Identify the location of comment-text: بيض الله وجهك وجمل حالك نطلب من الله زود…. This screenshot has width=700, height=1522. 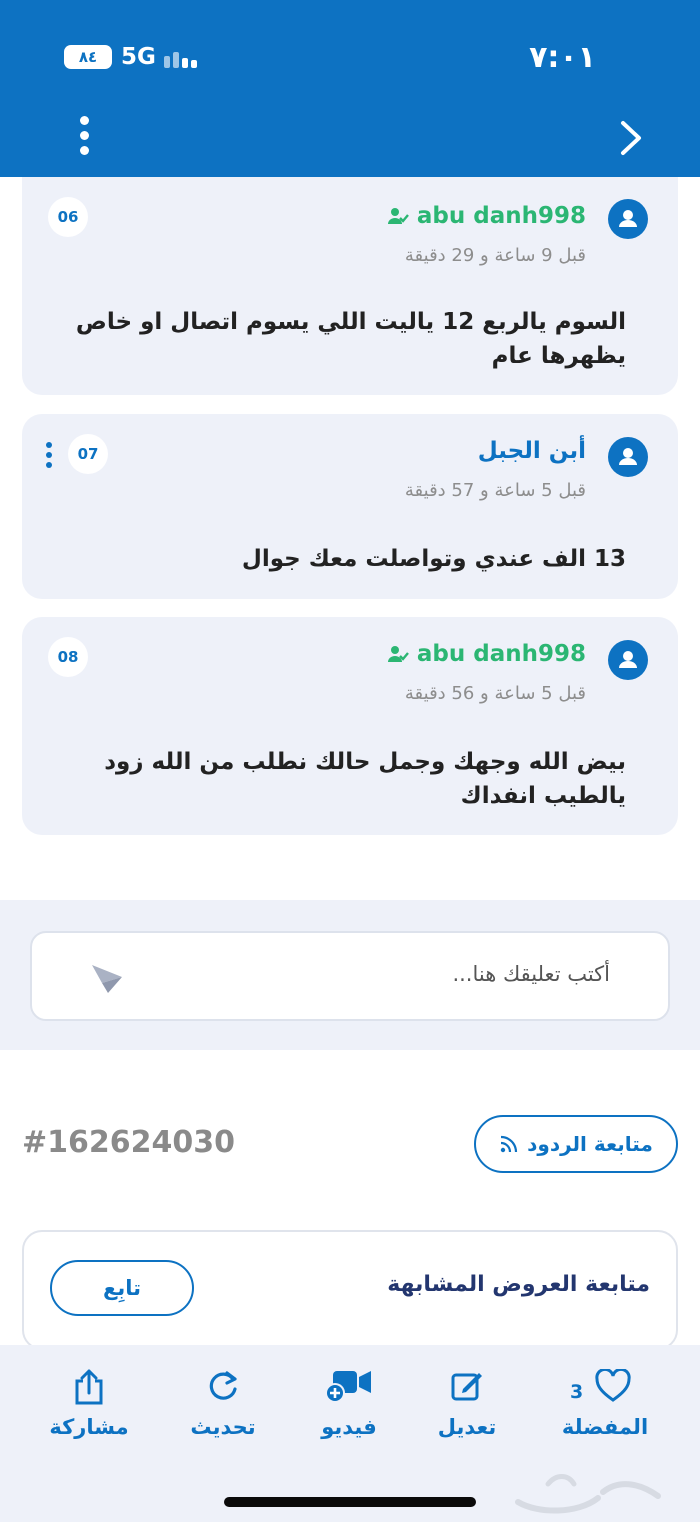
(365, 779).